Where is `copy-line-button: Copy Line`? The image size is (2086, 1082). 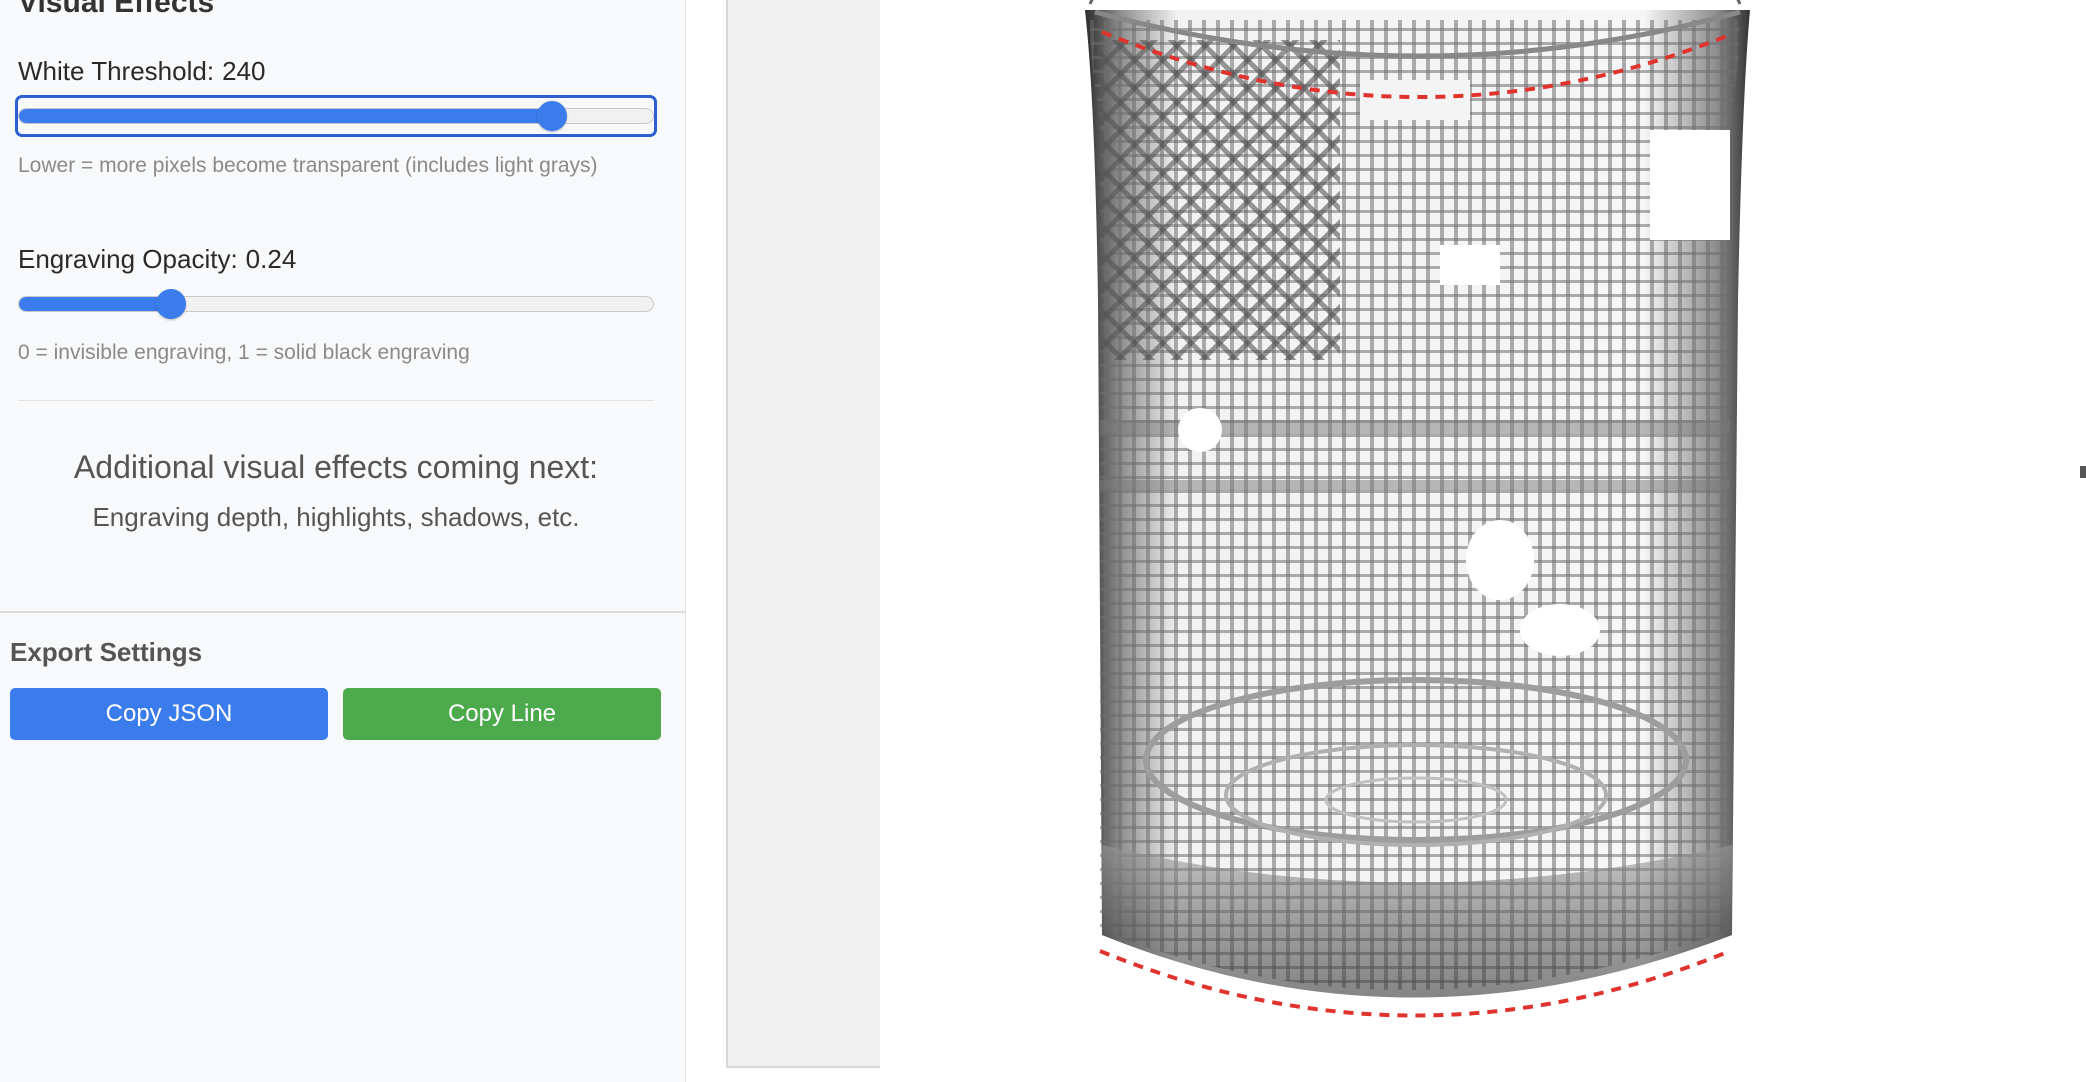
copy-line-button: Copy Line is located at coordinates (502, 714).